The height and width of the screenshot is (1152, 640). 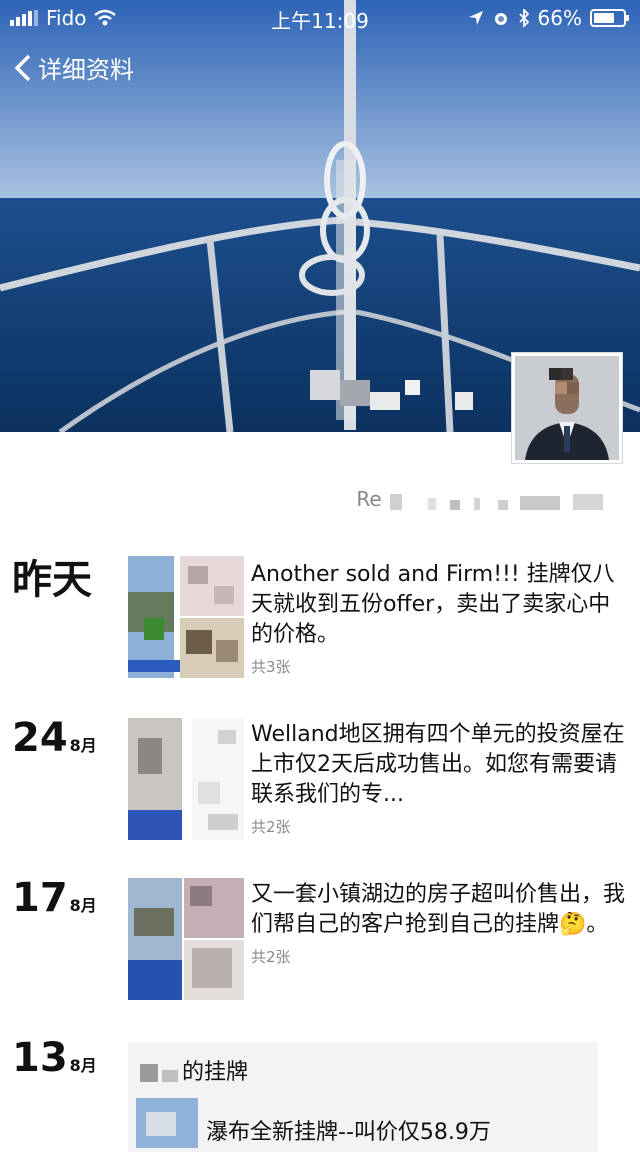 I want to click on shared-title: 的挂牌, so click(x=193, y=1070).